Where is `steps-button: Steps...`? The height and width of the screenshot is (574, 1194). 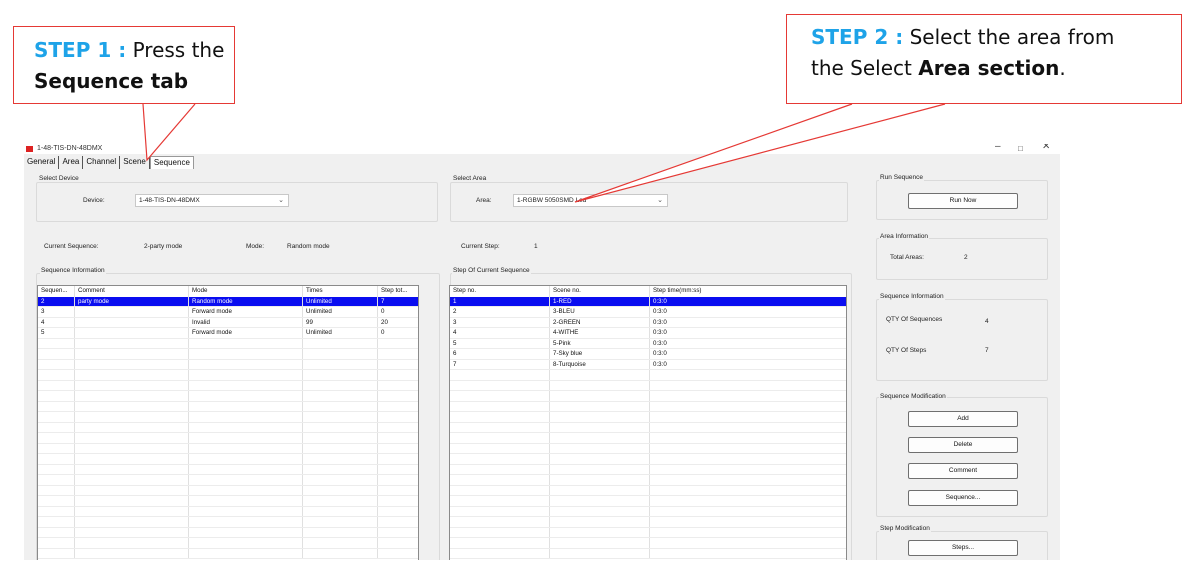
steps-button: Steps... is located at coordinates (963, 548).